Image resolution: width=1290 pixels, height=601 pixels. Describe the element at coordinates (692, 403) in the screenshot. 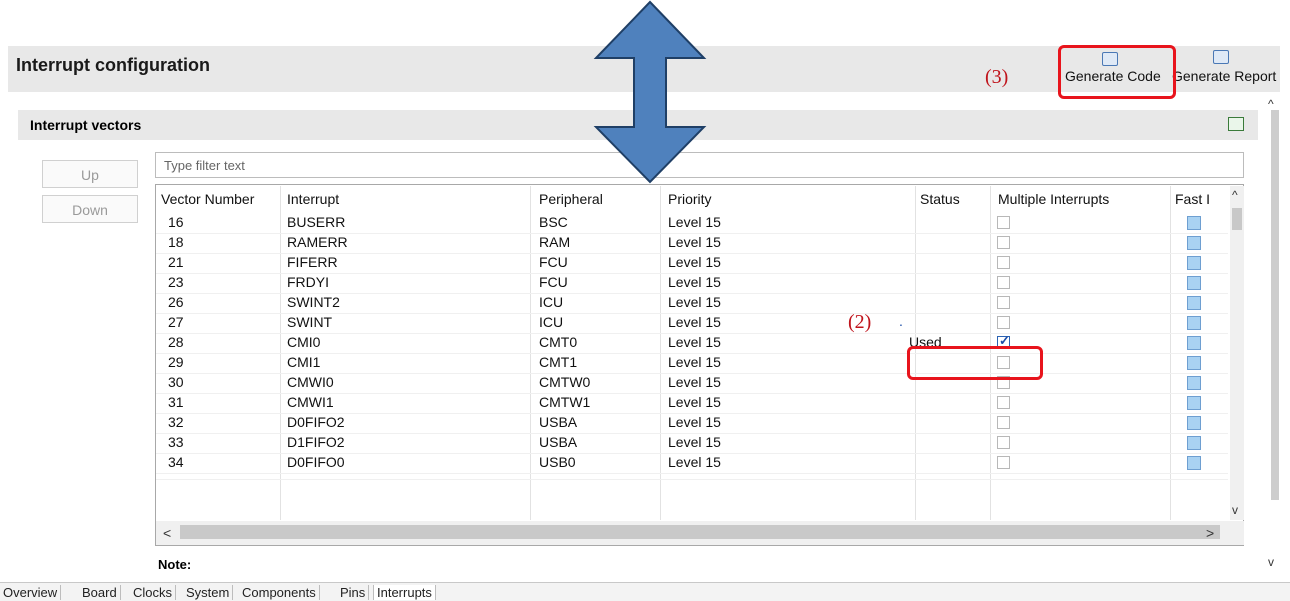

I see `table-row: 31 CMWI1 CMTW1 Level 15` at that location.